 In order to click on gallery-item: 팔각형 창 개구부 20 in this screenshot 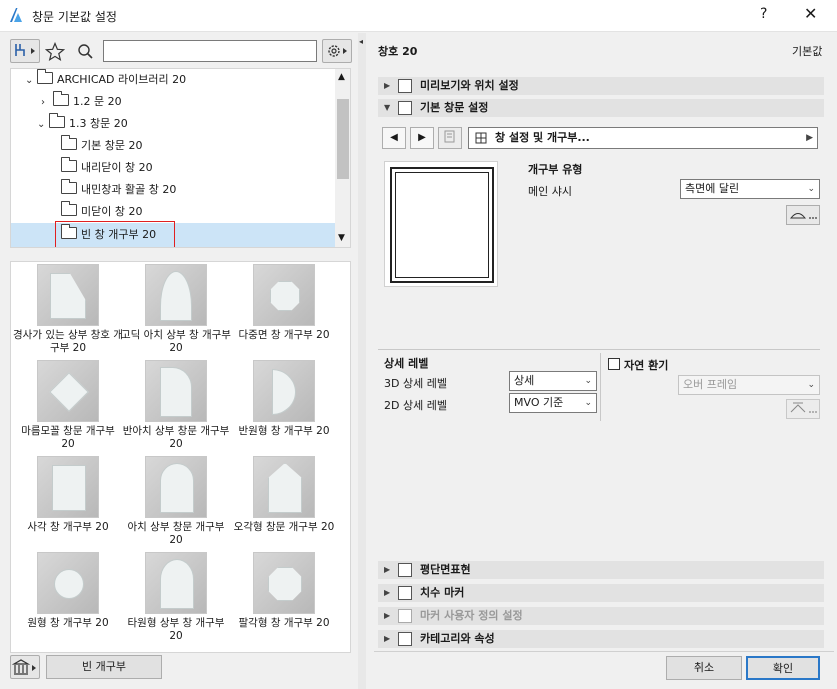, I will do `click(284, 591)`.